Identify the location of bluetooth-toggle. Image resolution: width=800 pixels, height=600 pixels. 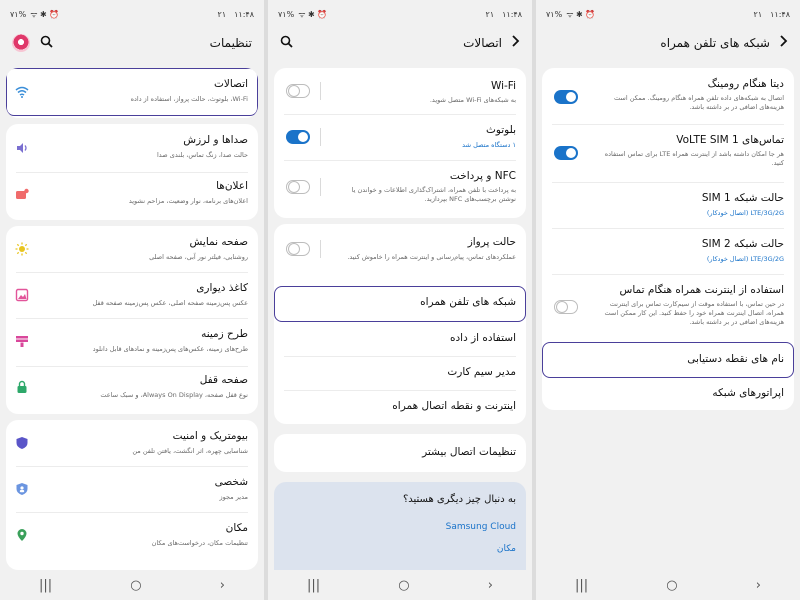
(298, 137).